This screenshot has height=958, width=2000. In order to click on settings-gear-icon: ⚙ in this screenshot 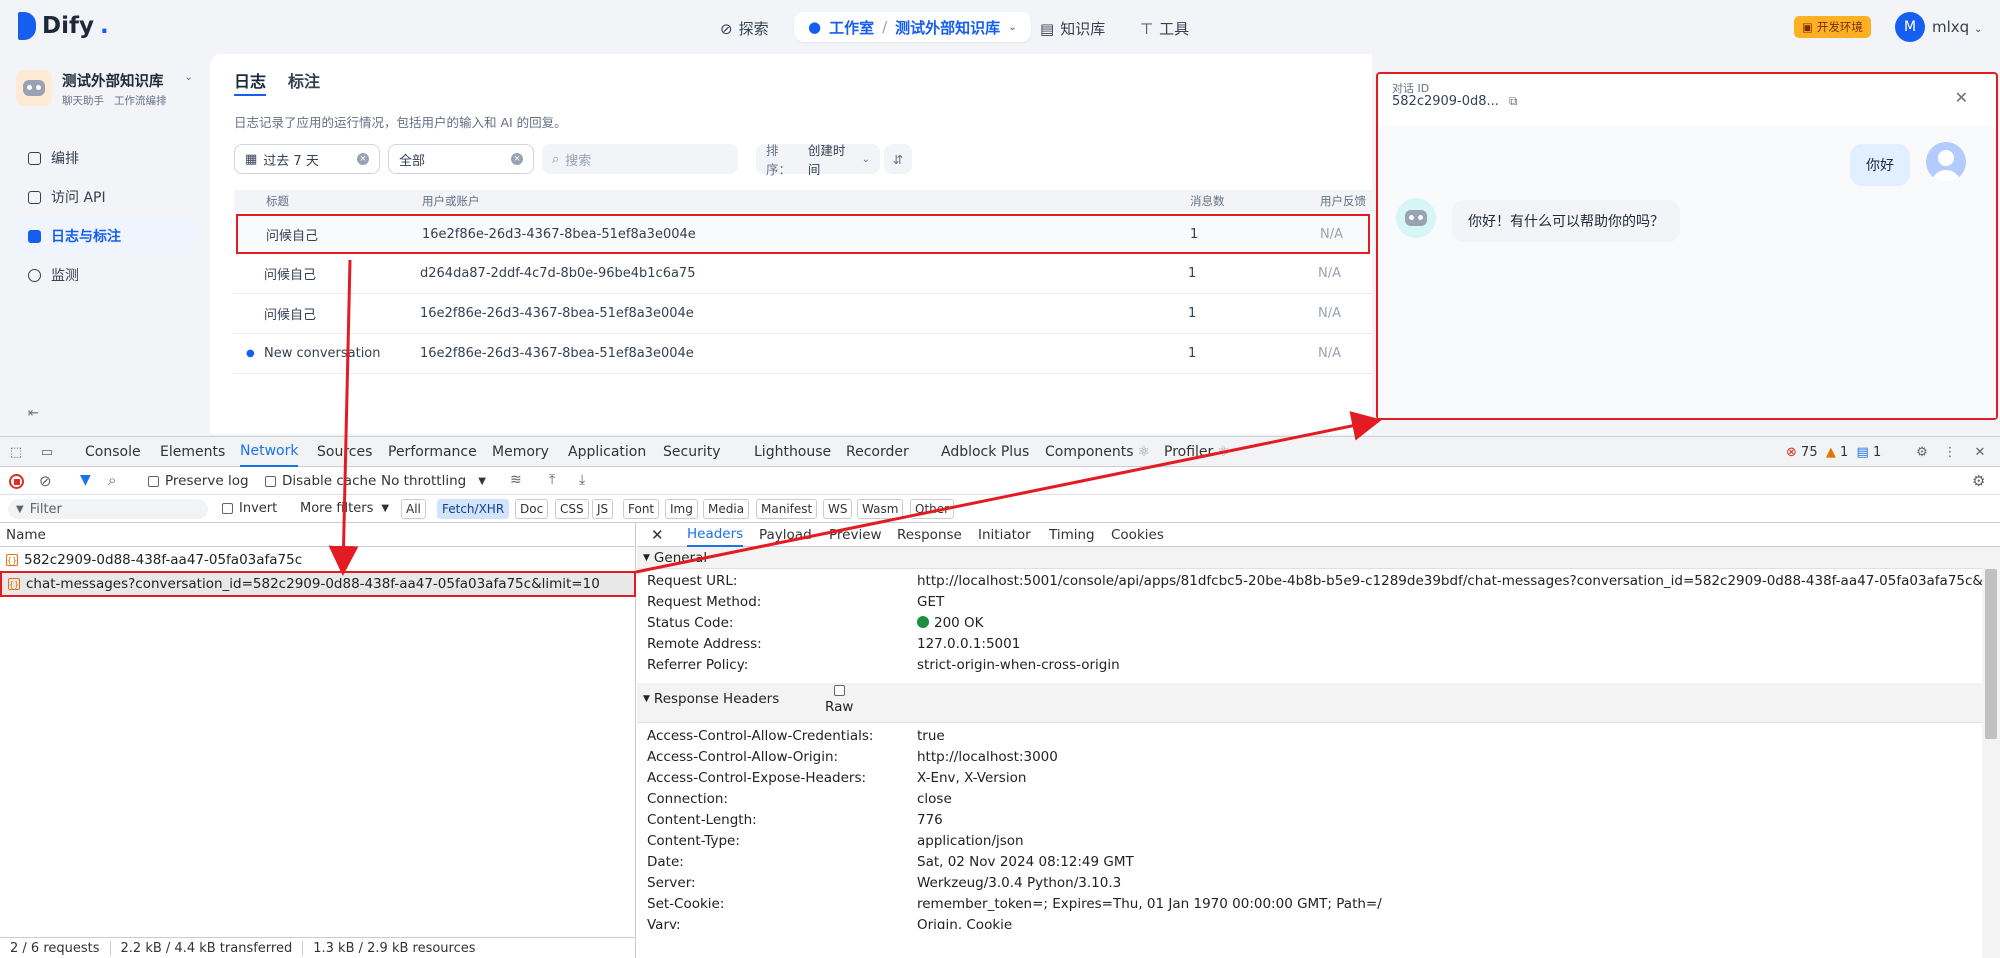, I will do `click(1922, 452)`.